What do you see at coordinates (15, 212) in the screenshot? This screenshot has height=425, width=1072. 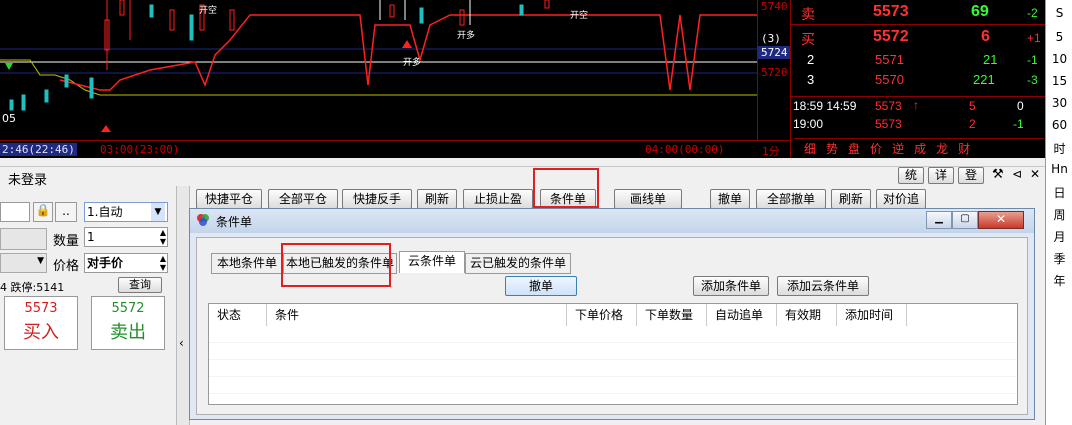 I see `account-input` at bounding box center [15, 212].